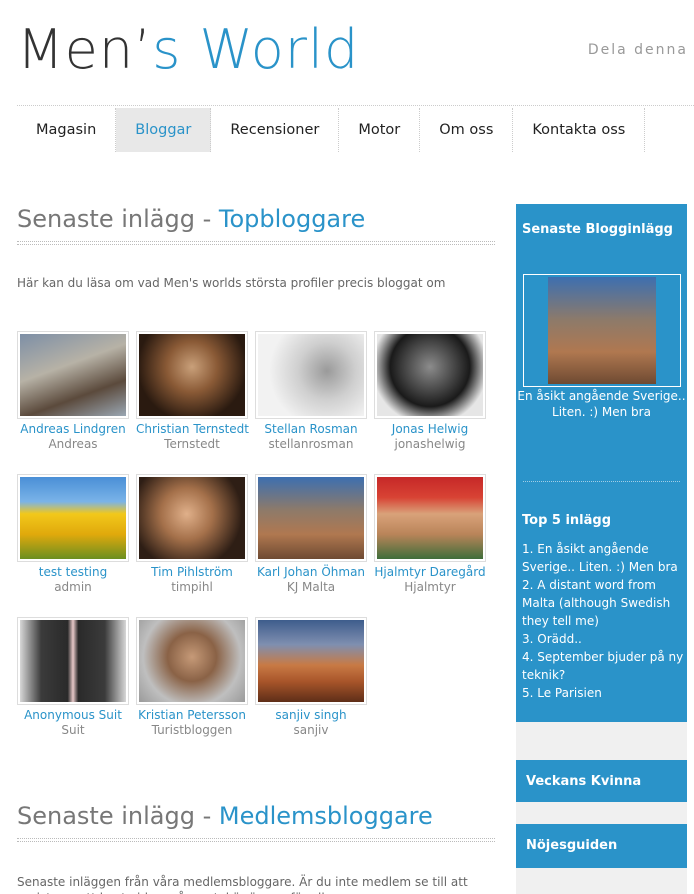  Describe the element at coordinates (311, 715) in the screenshot. I see `blogger-name: sanjiv singh` at that location.